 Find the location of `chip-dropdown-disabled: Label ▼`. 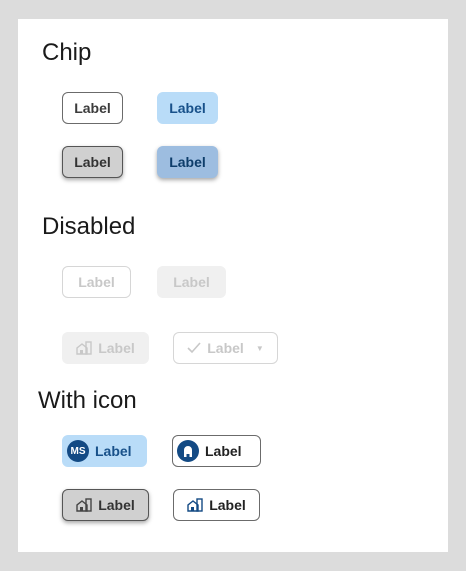

chip-dropdown-disabled: Label ▼ is located at coordinates (225, 348).